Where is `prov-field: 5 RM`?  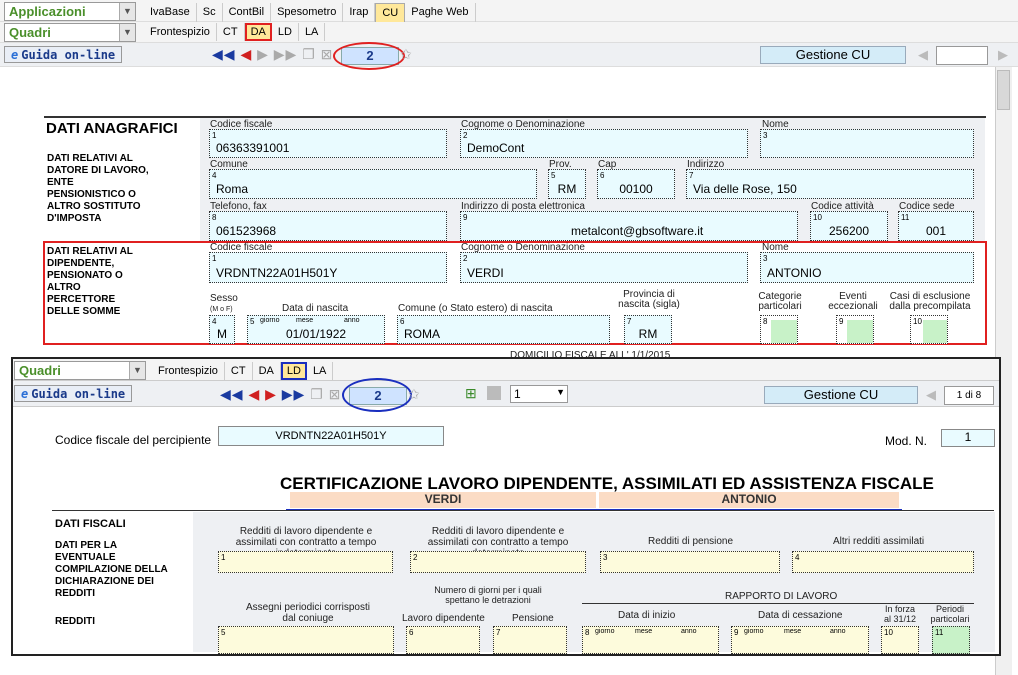 prov-field: 5 RM is located at coordinates (567, 184).